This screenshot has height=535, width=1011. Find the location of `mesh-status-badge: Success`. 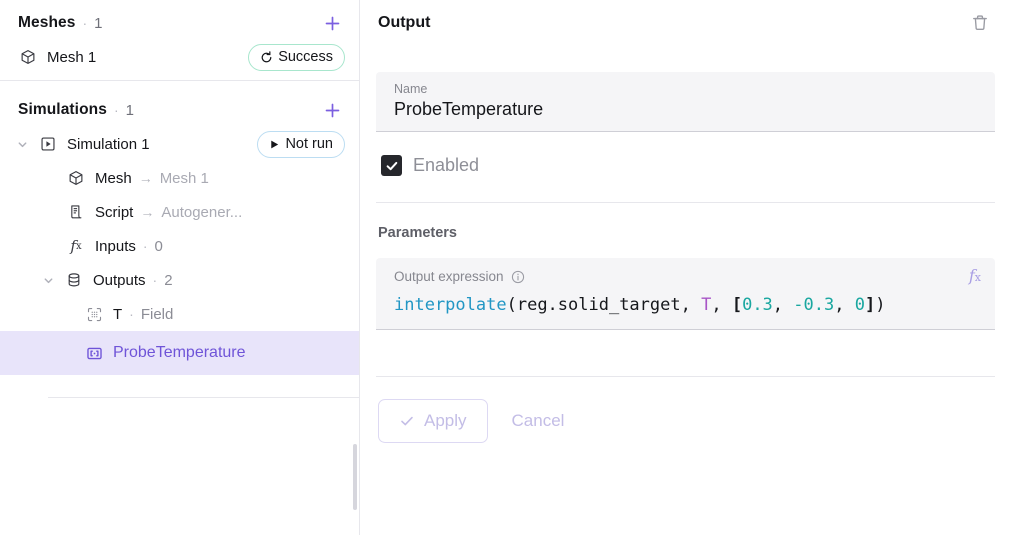

mesh-status-badge: Success is located at coordinates (296, 57).